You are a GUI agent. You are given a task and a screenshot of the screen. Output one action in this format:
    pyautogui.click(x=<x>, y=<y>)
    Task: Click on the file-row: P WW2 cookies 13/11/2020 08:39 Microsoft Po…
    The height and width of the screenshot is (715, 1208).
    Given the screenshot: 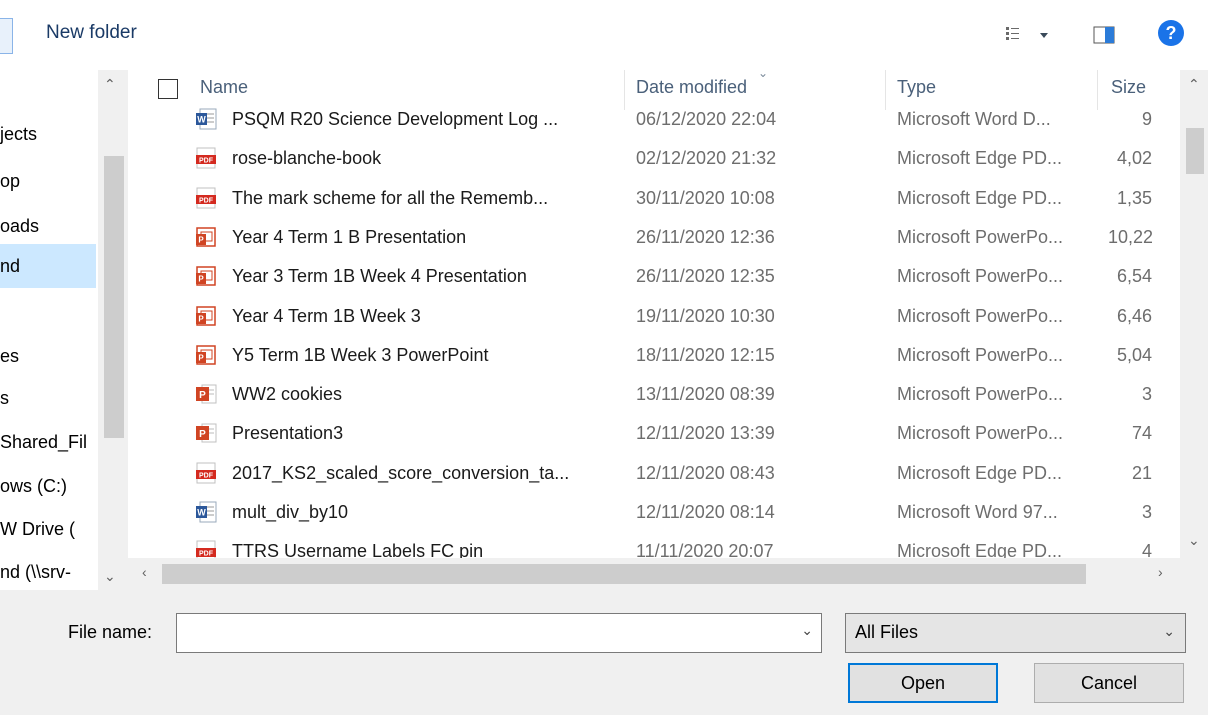 What is the action you would take?
    pyautogui.click(x=654, y=395)
    